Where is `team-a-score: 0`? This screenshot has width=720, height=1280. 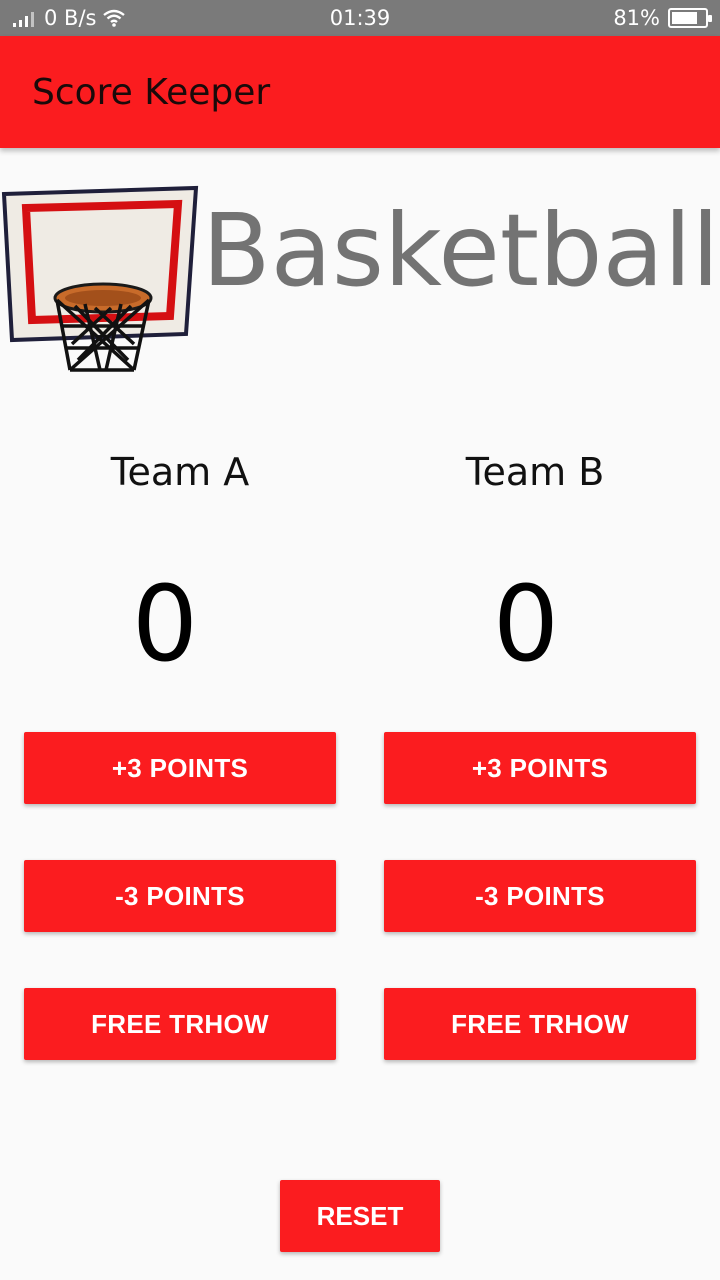 team-a-score: 0 is located at coordinates (165, 624).